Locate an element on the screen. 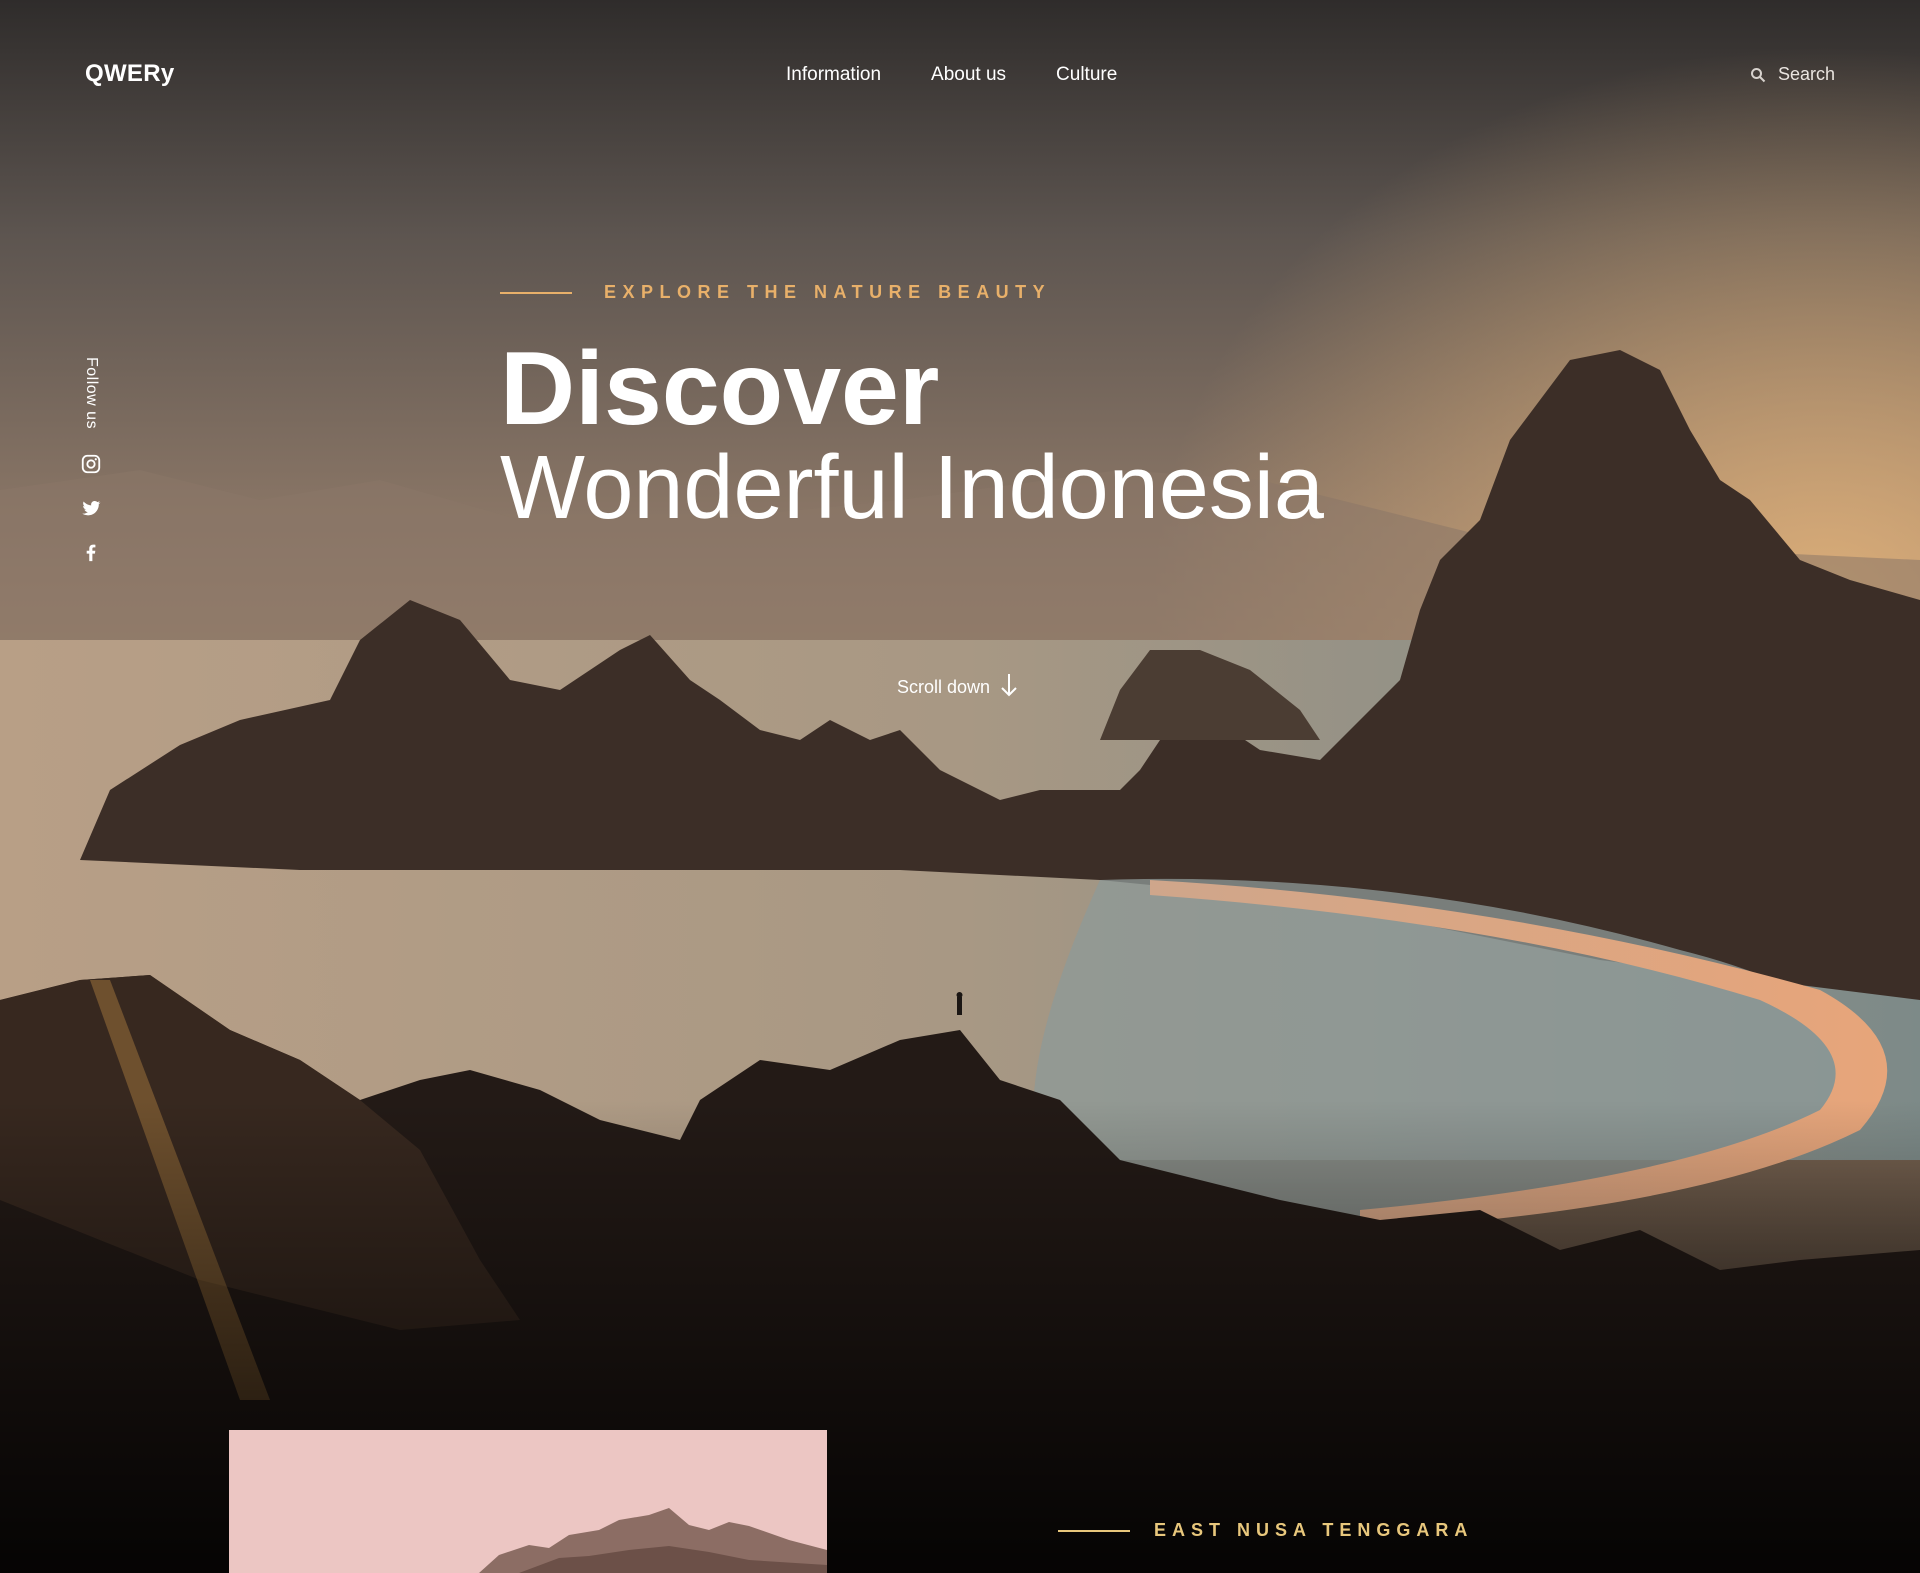  eyebrow-rule is located at coordinates (536, 292).